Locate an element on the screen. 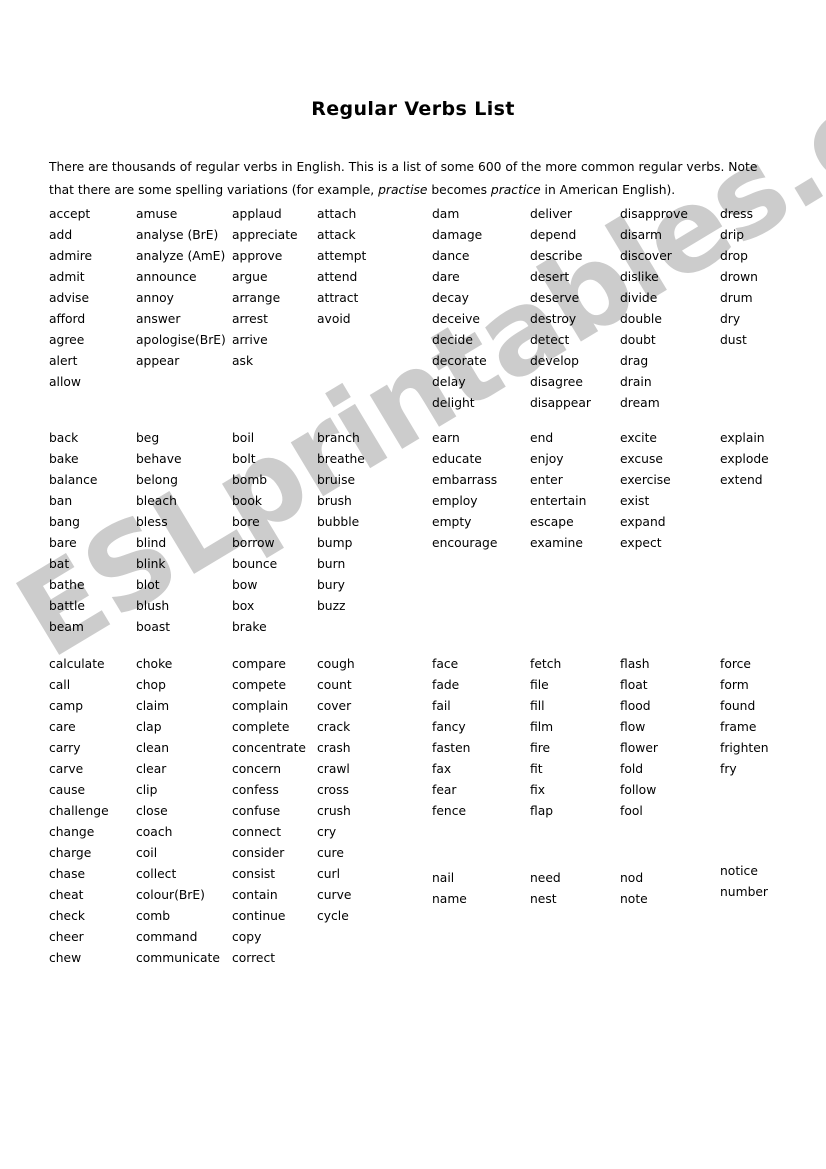 The width and height of the screenshot is (826, 1169). verb-entry: dance is located at coordinates (451, 256).